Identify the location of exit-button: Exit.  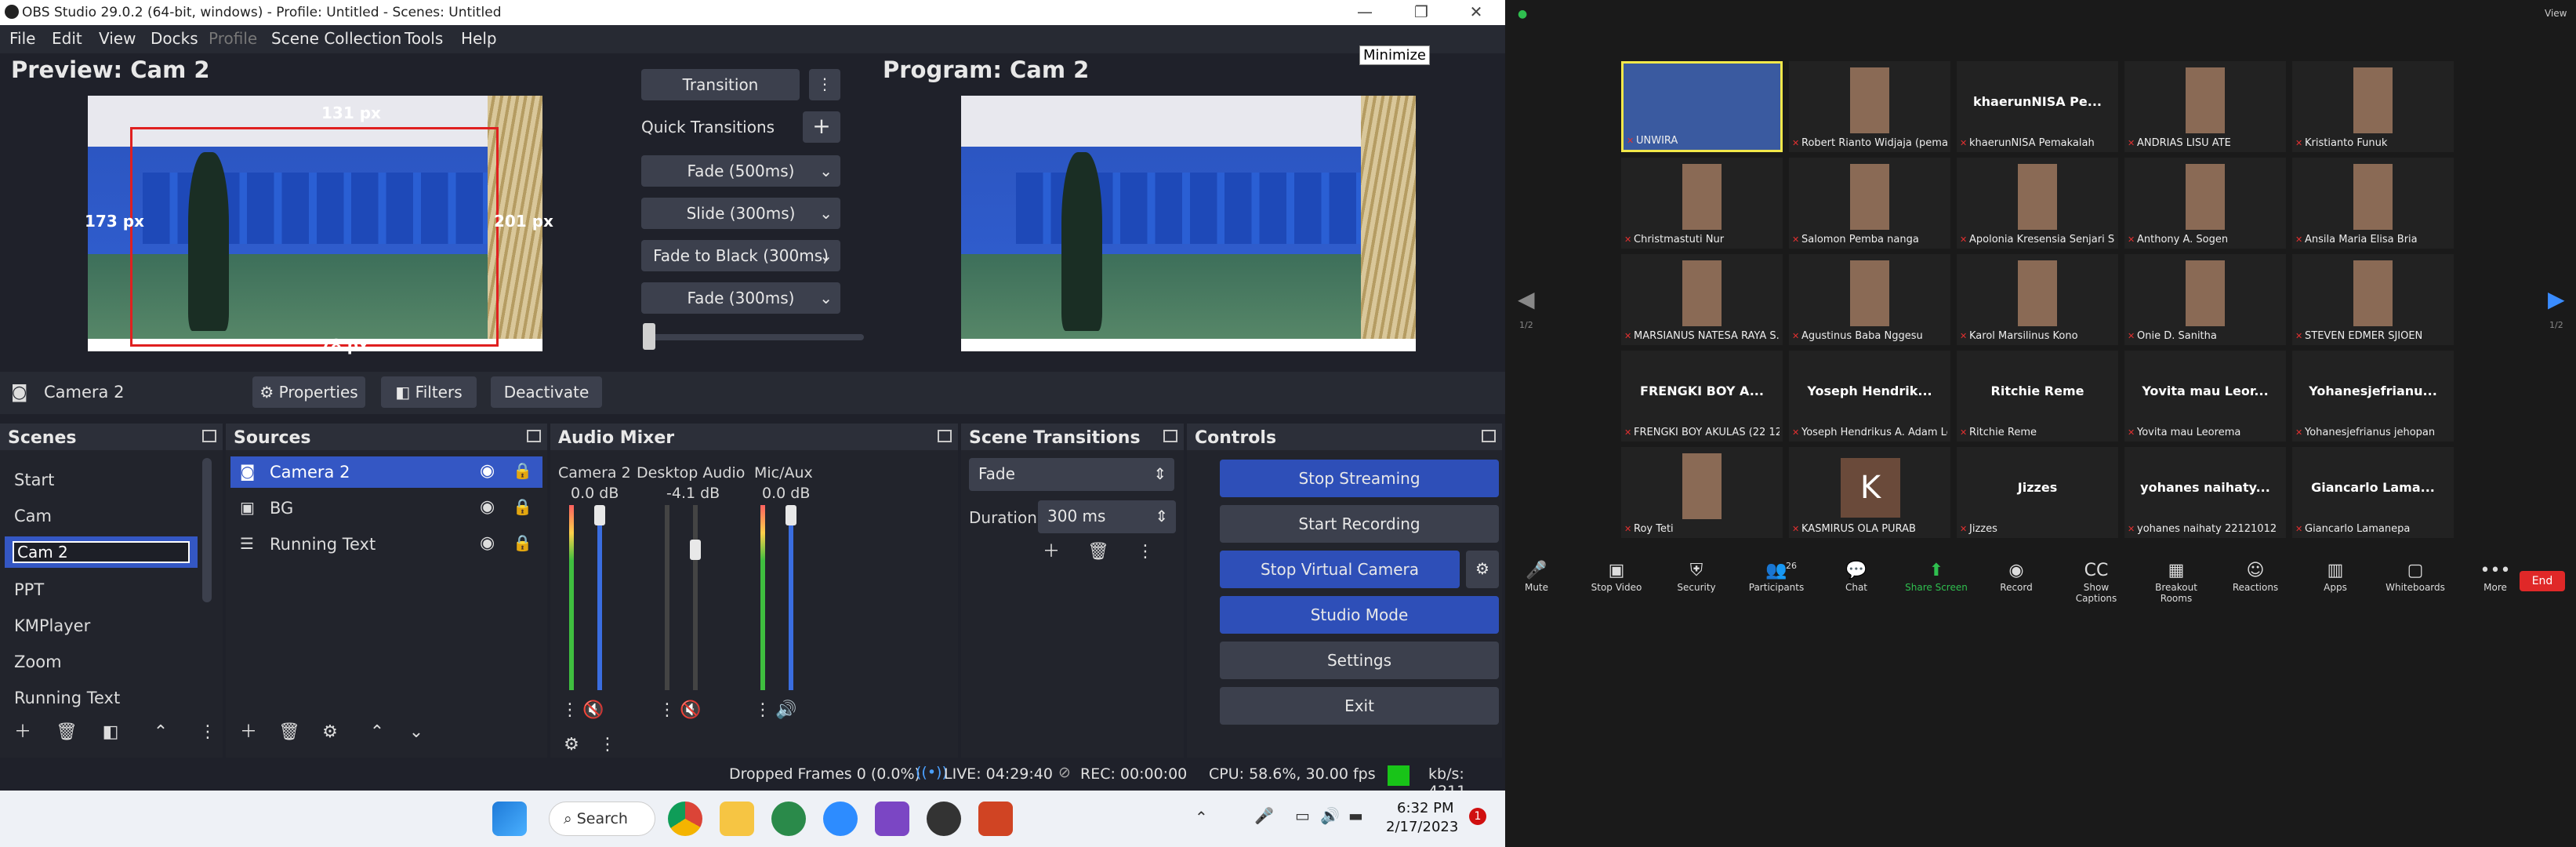
(1359, 706).